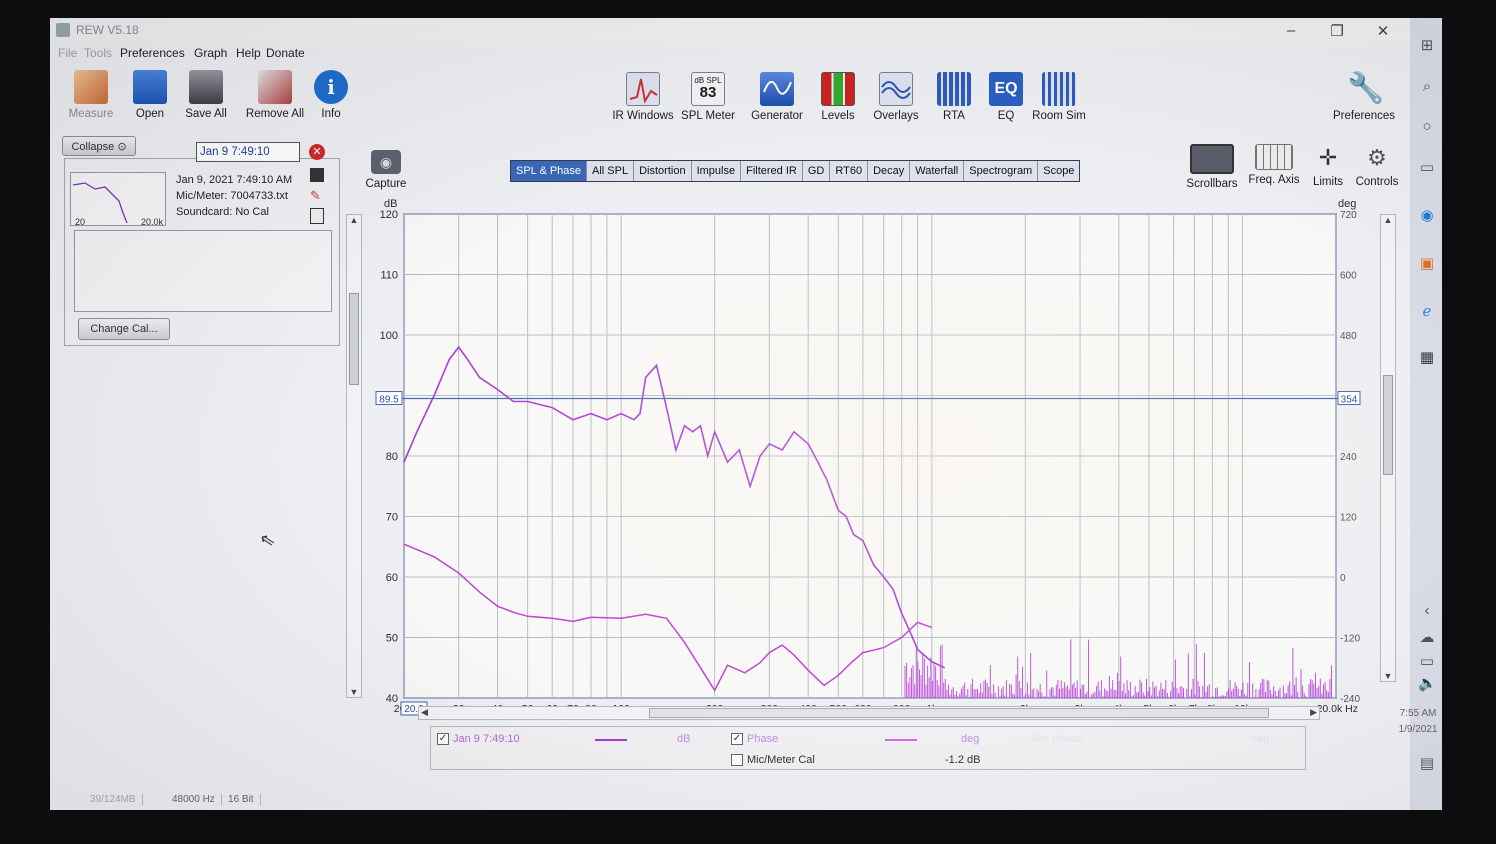  What do you see at coordinates (386, 162) in the screenshot?
I see `camera-icon: ◉` at bounding box center [386, 162].